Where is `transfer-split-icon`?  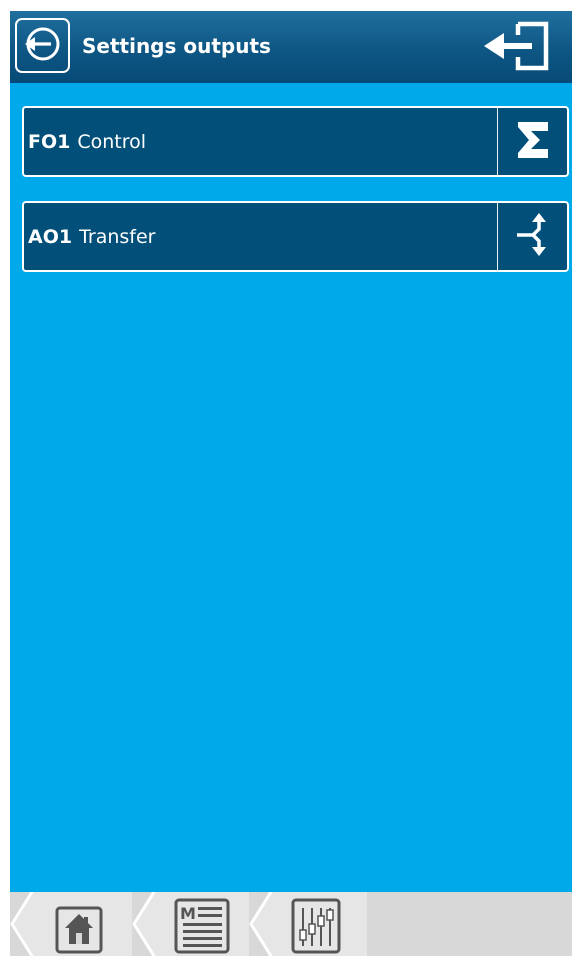
transfer-split-icon is located at coordinates (533, 236).